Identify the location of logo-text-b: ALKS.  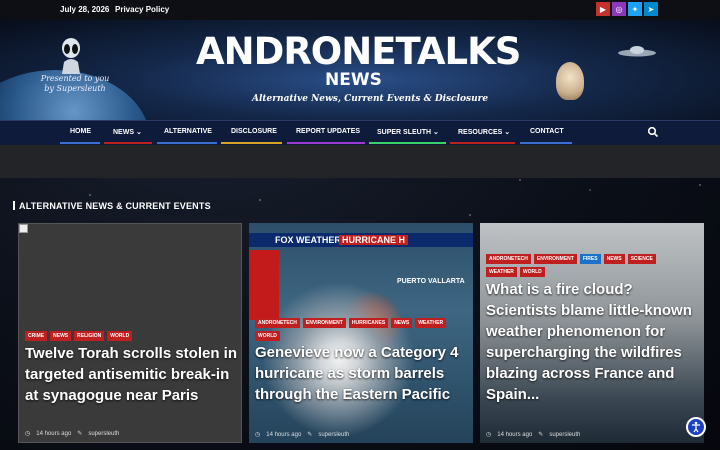
(469, 51).